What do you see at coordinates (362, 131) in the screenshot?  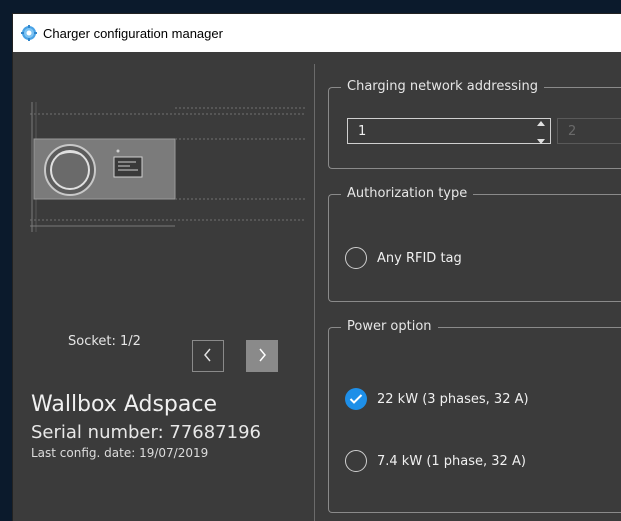 I see `network-address-value: 1` at bounding box center [362, 131].